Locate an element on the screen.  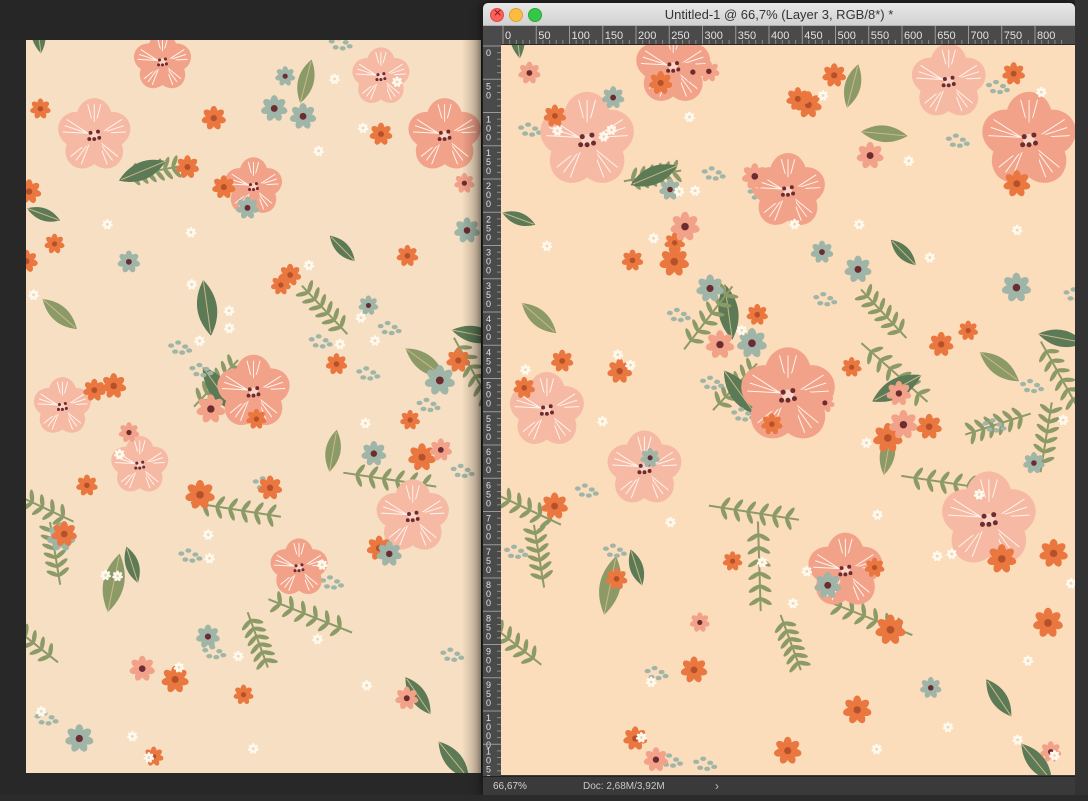
ruler-h-label: 400 is located at coordinates (780, 36).